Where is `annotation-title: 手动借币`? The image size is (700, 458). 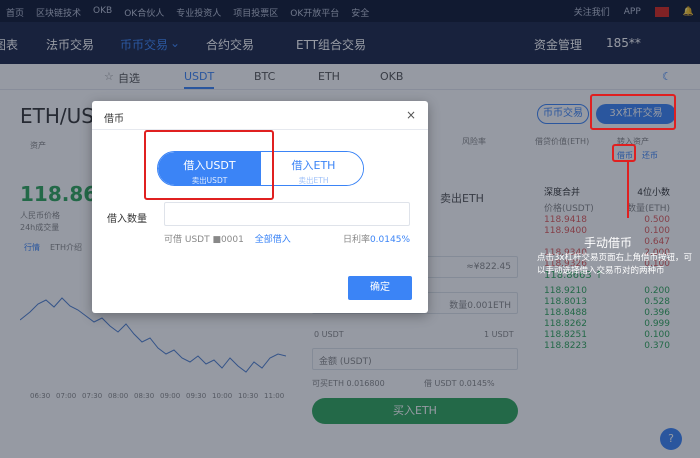
annotation-title: 手动借币 is located at coordinates (608, 243).